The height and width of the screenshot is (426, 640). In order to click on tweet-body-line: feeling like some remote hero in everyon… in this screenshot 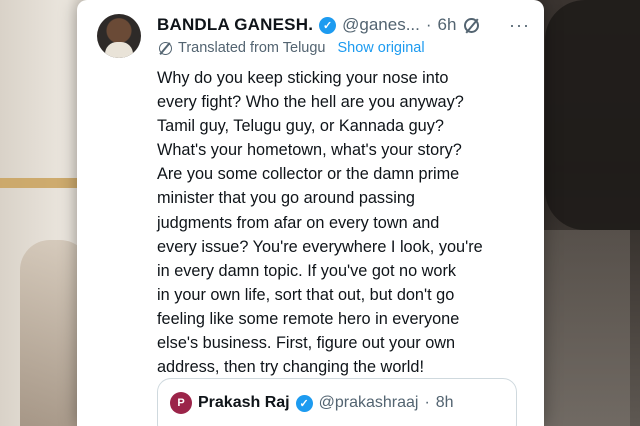, I will do `click(308, 318)`.